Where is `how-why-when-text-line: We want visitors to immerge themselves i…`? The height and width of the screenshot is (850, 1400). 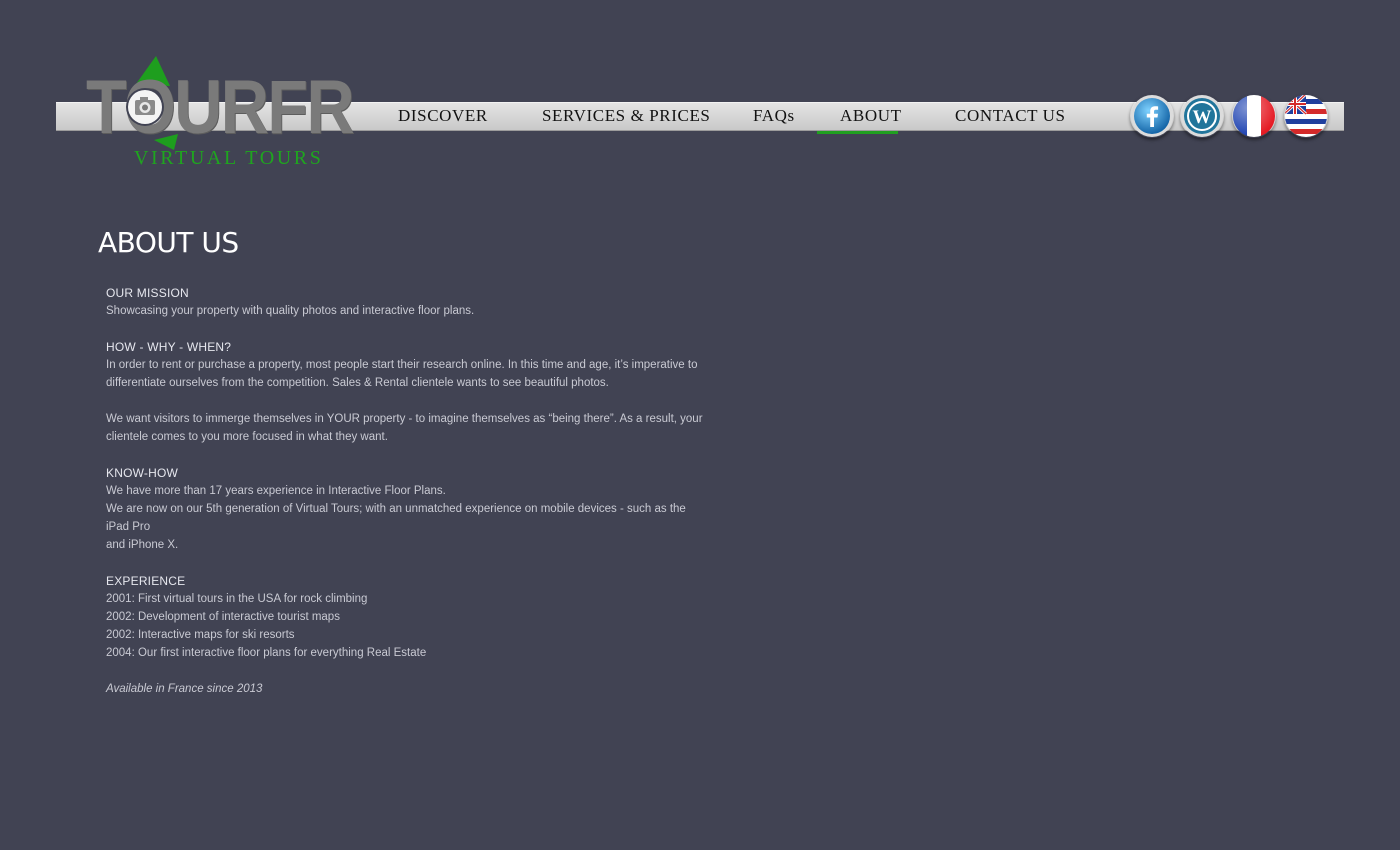
how-why-when-text-line: We want visitors to immerge themselves i… is located at coordinates (404, 419).